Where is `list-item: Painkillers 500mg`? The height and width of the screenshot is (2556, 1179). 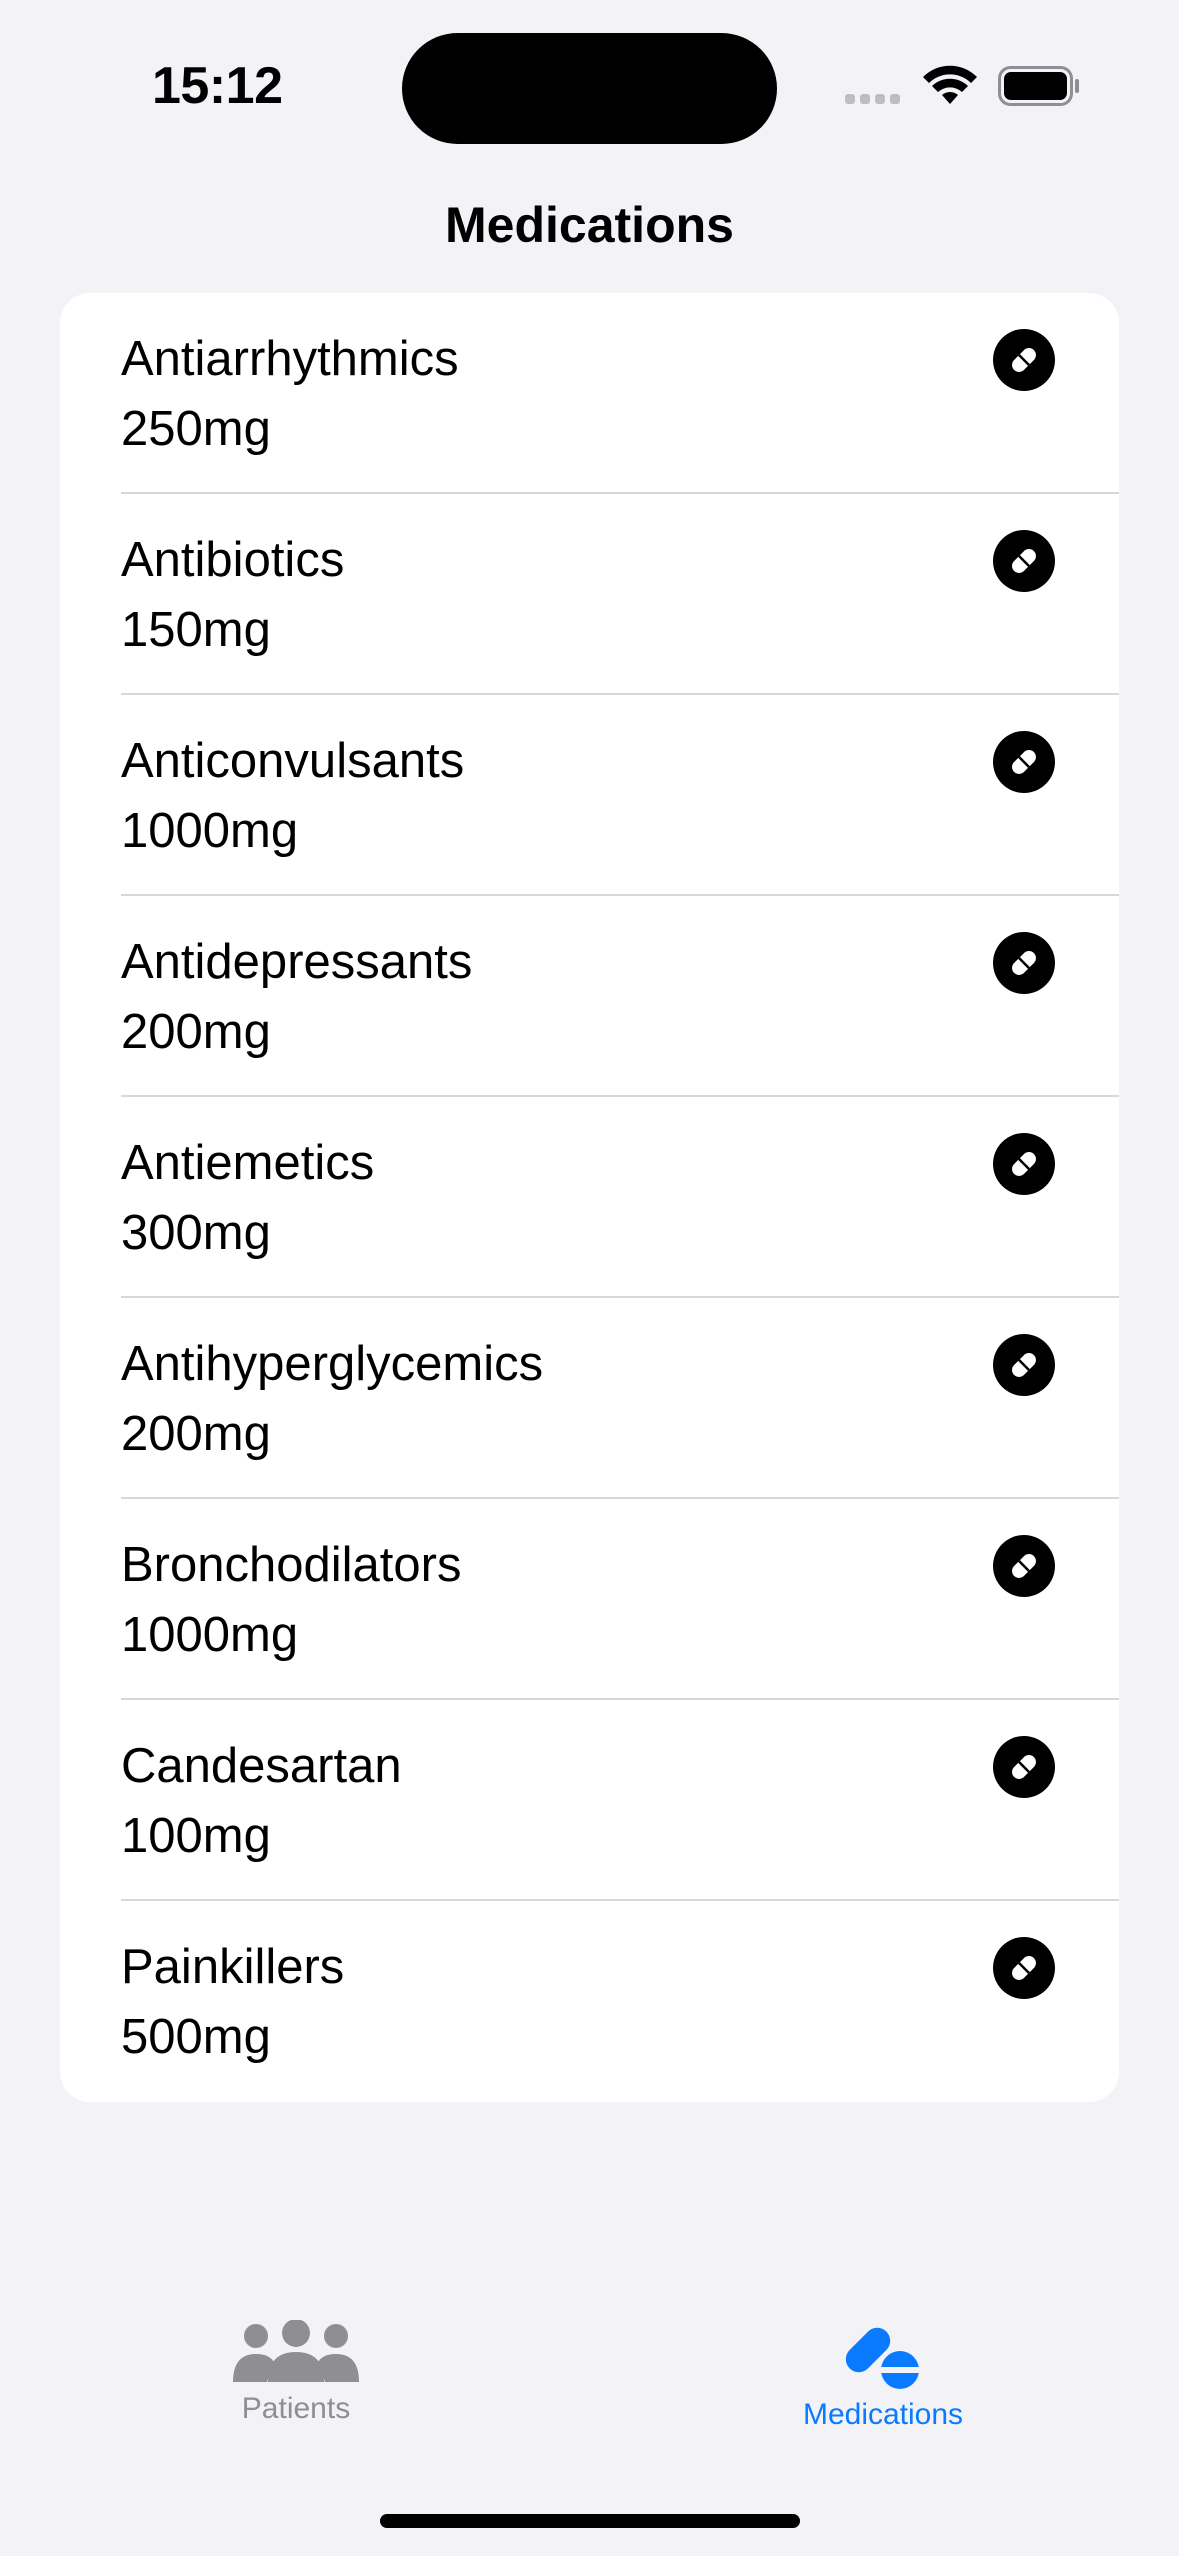
list-item: Painkillers 500mg is located at coordinates (589, 2001).